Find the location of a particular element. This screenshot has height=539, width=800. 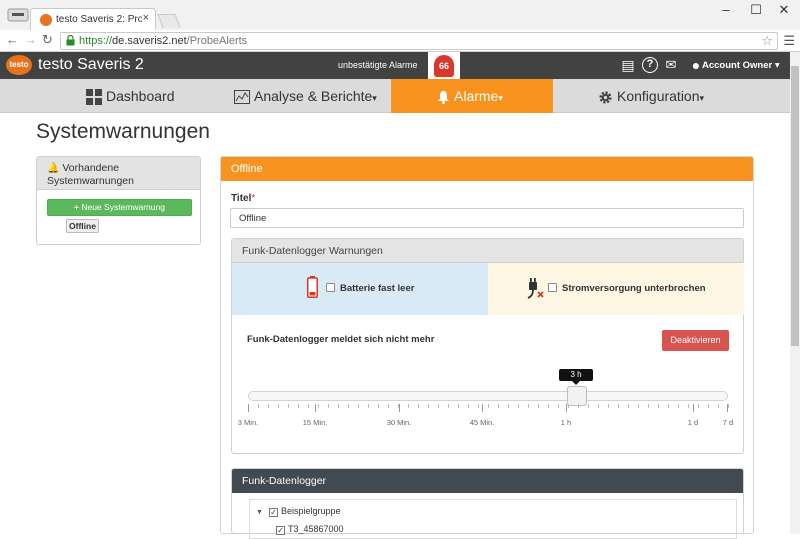

tree-expand-icon: ▼ is located at coordinates (259, 512).